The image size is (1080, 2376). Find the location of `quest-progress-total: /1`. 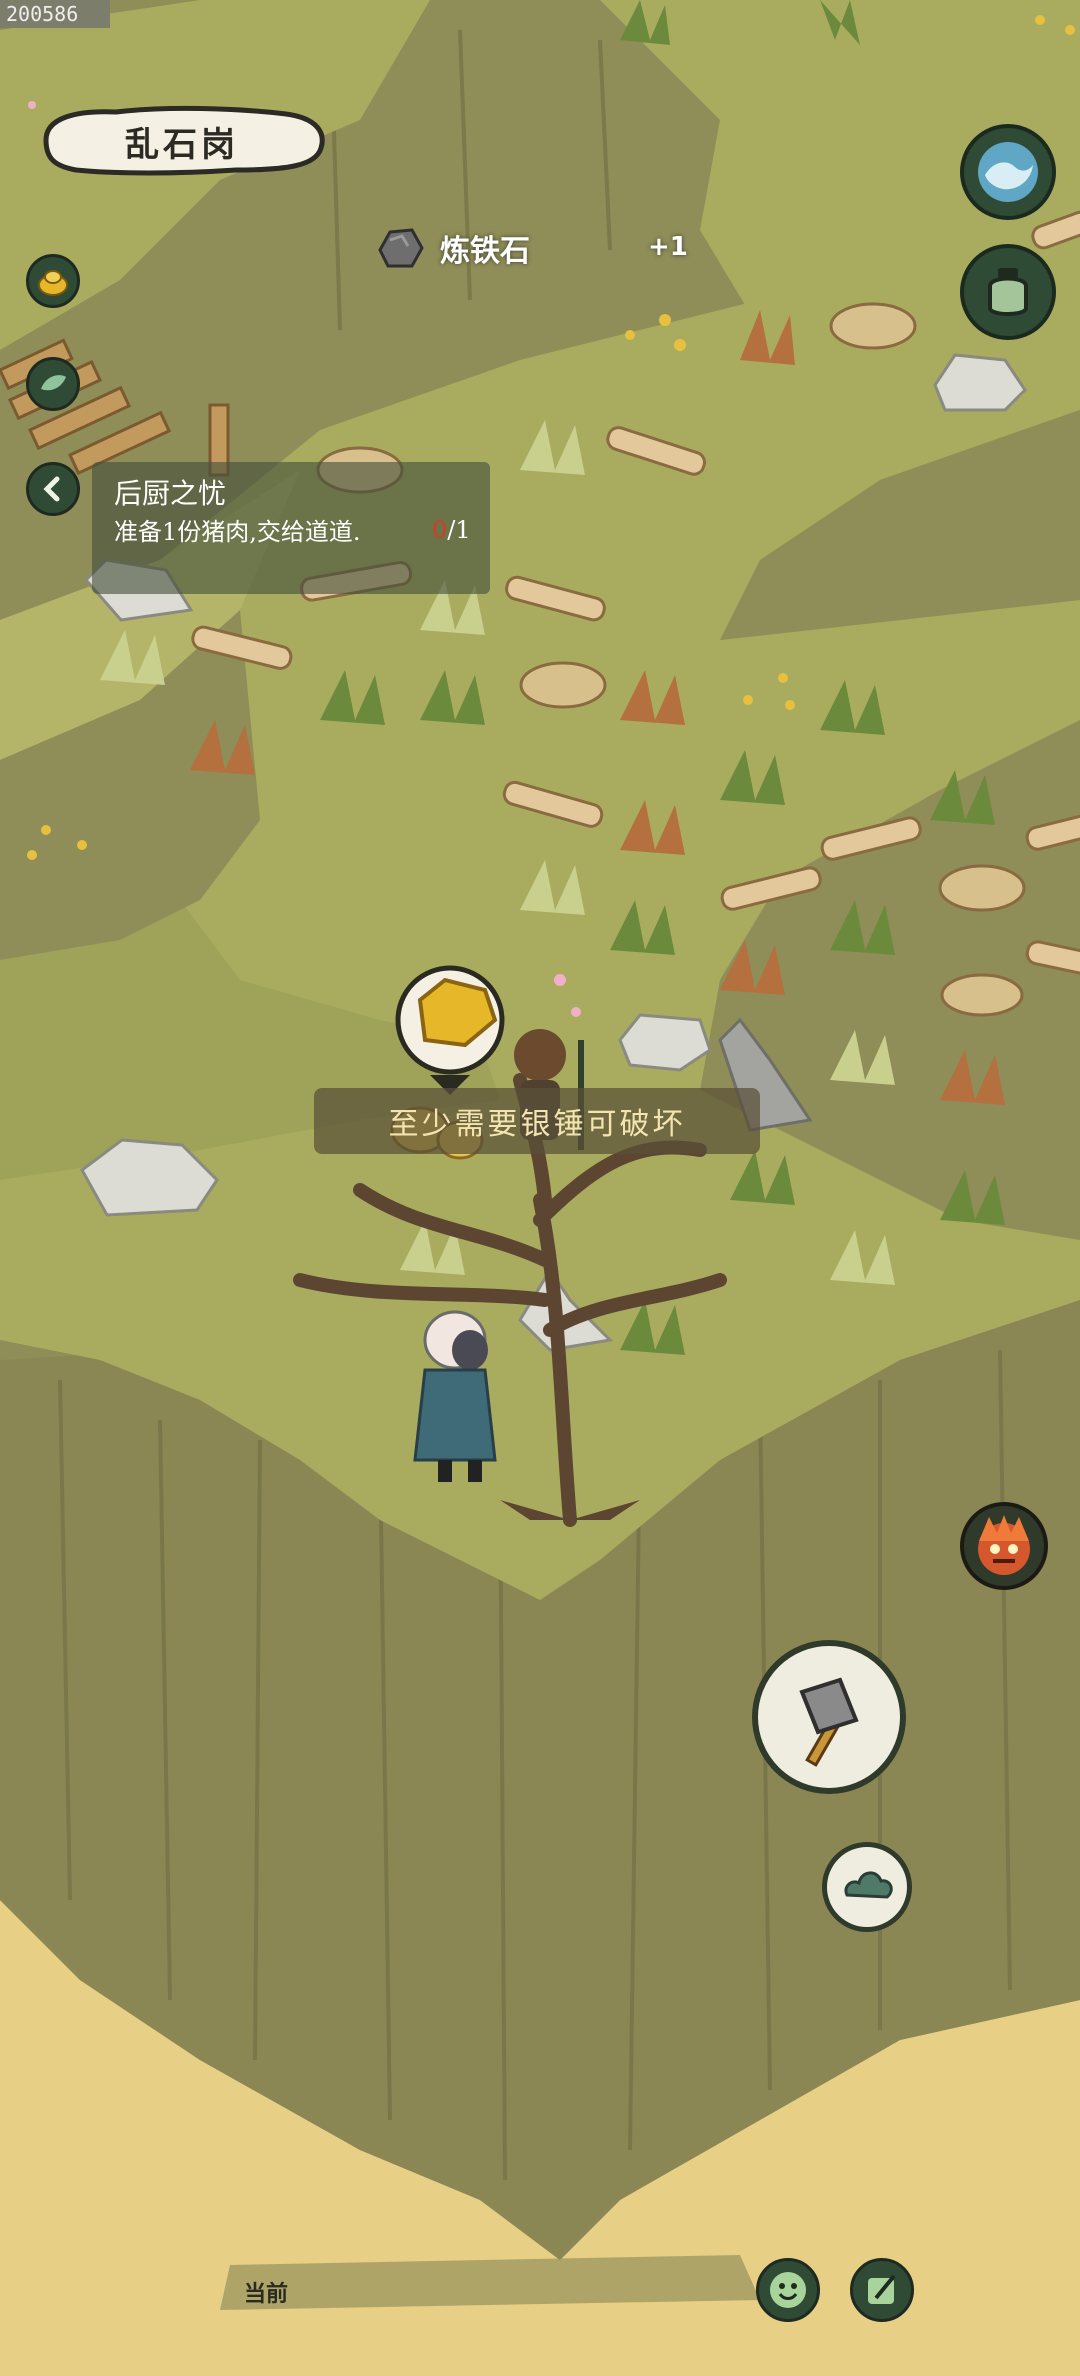

quest-progress-total: /1 is located at coordinates (459, 530).